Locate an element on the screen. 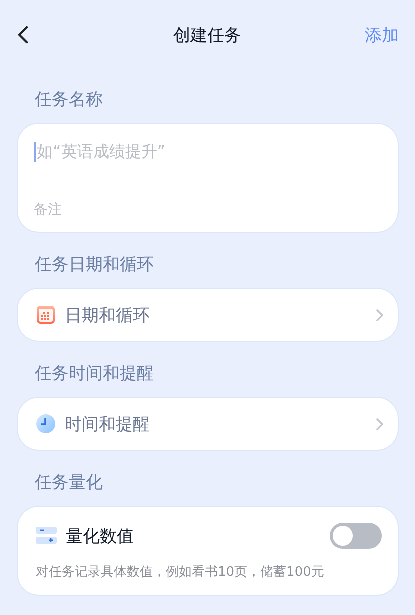 The height and width of the screenshot is (615, 415). quantity-description: 对任务记录具体数值，例如看书10页，储蓄100元 is located at coordinates (181, 572).